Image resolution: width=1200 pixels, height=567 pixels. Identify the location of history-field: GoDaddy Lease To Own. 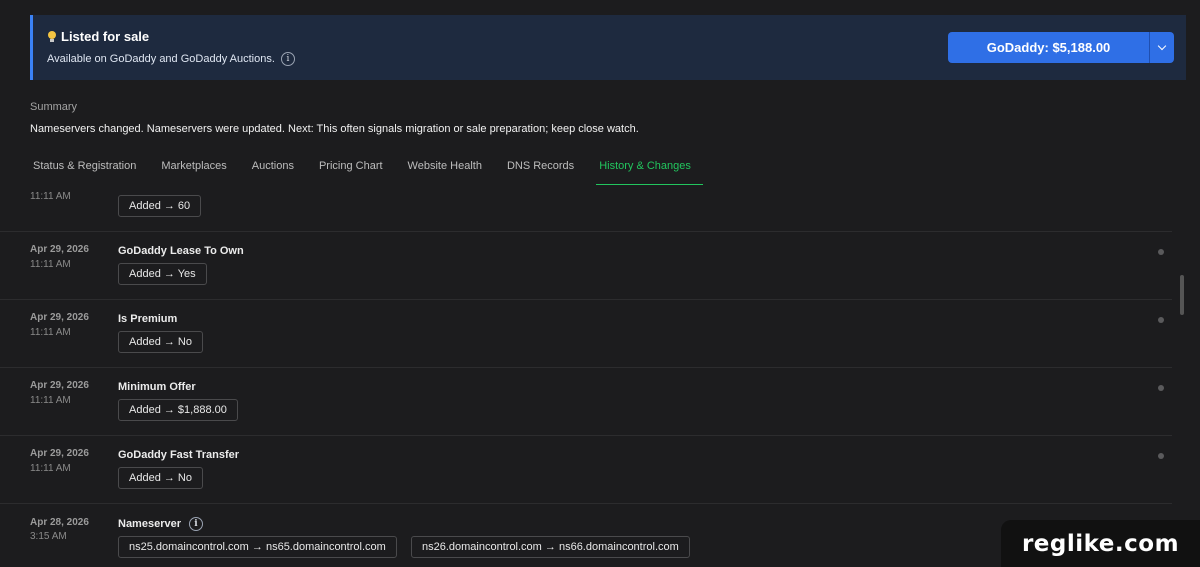
(181, 251).